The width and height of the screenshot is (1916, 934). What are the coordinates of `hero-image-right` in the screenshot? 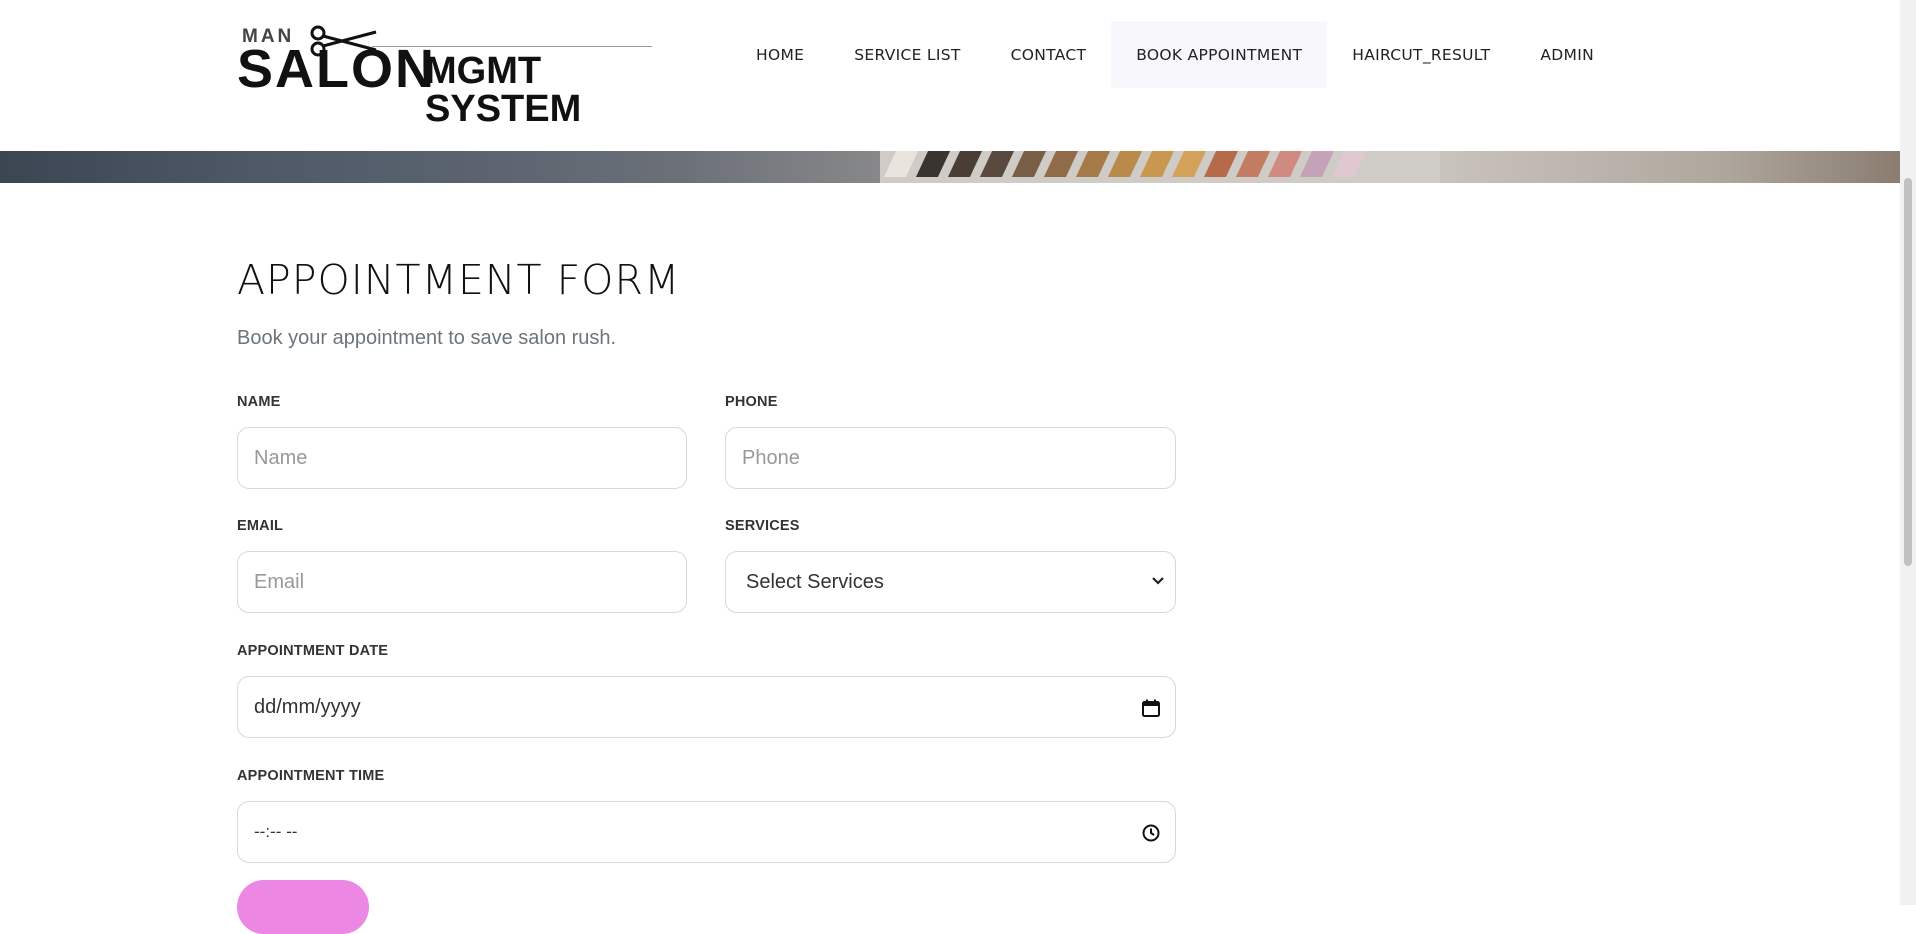 It's located at (1670, 167).